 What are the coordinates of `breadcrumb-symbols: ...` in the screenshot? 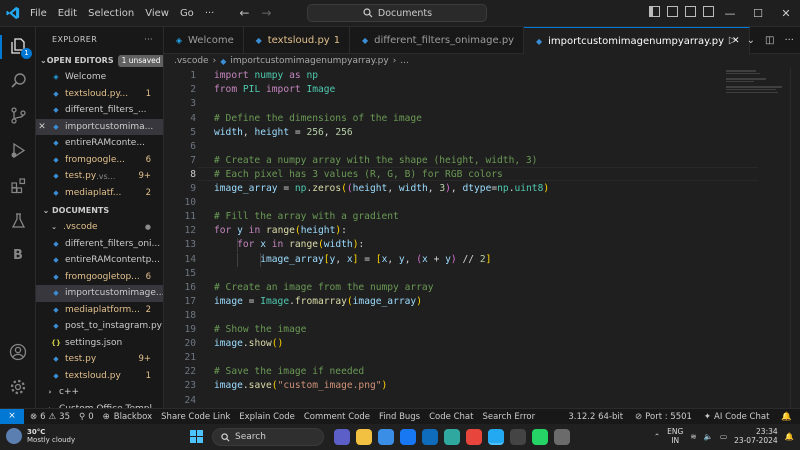 It's located at (404, 61).